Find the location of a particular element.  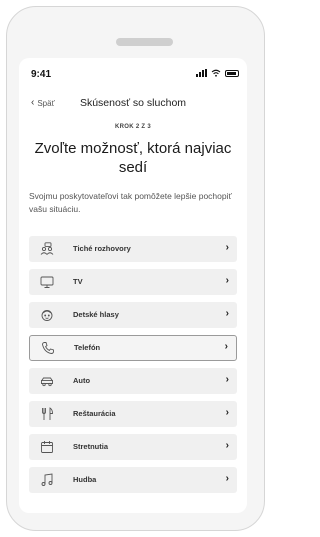

option-tv: TV › is located at coordinates (133, 282).